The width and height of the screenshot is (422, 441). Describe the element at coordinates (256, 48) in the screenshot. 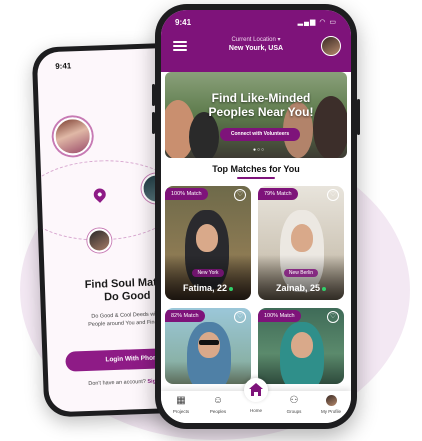

I see `location-value: New Yourk, USA` at that location.